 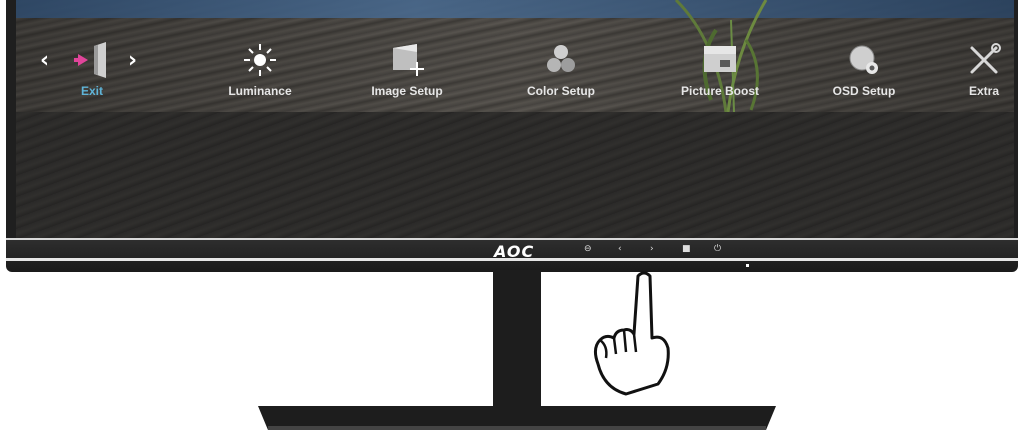 I want to click on osd-item-color-setup: Color Setup, so click(x=561, y=73).